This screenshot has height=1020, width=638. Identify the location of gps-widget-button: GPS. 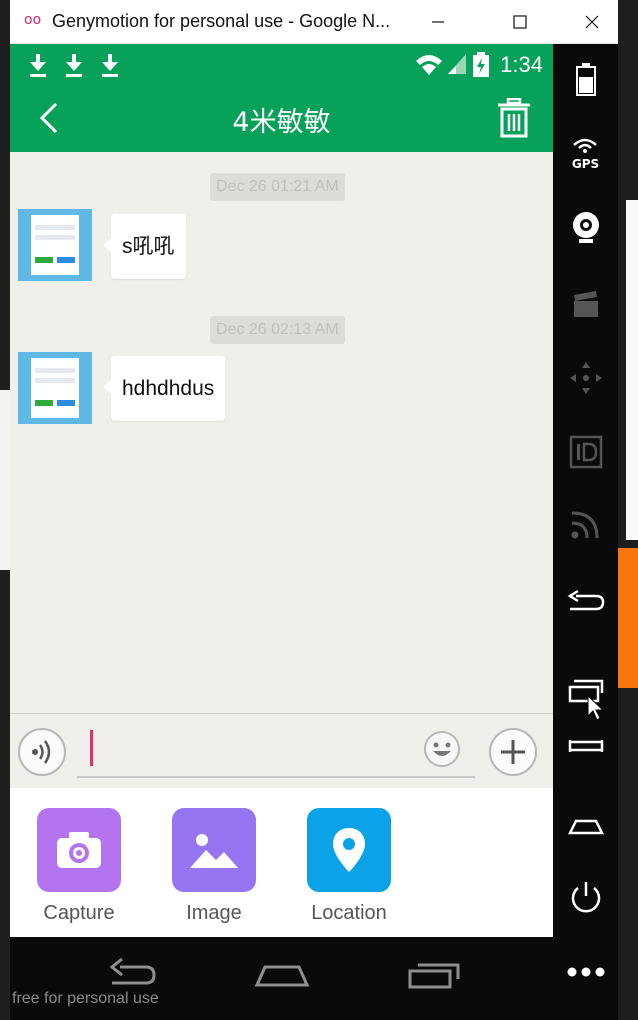
(585, 154).